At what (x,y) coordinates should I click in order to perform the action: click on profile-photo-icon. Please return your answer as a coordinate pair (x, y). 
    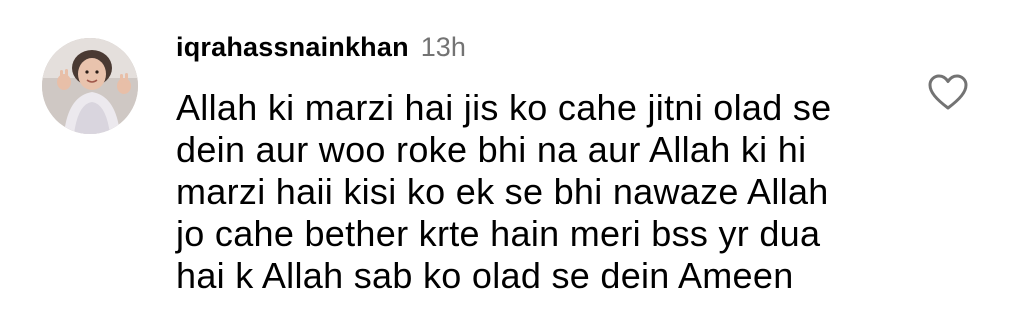
    Looking at the image, I should click on (90, 86).